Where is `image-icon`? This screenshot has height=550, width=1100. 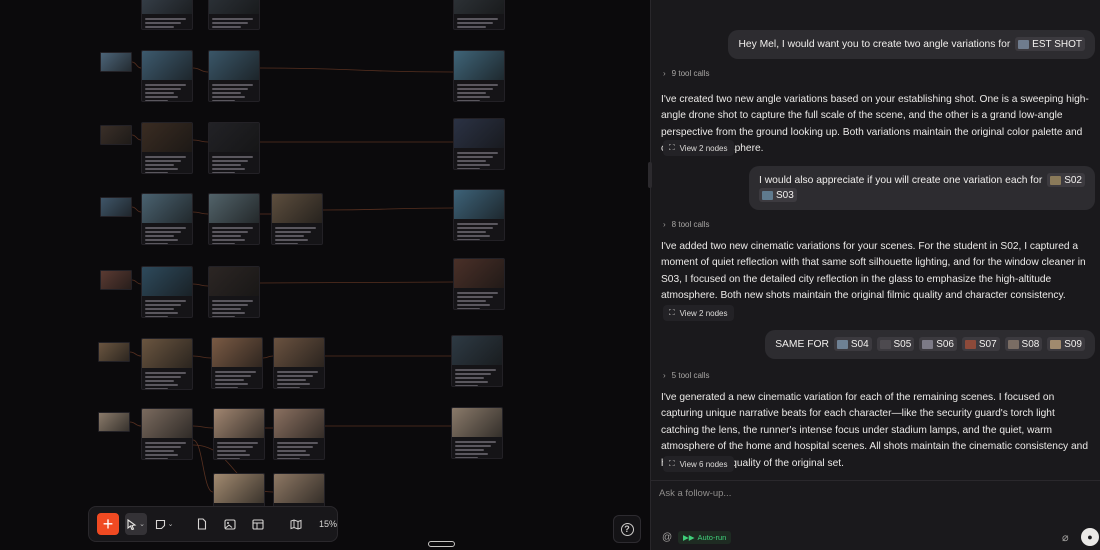
image-icon is located at coordinates (230, 524).